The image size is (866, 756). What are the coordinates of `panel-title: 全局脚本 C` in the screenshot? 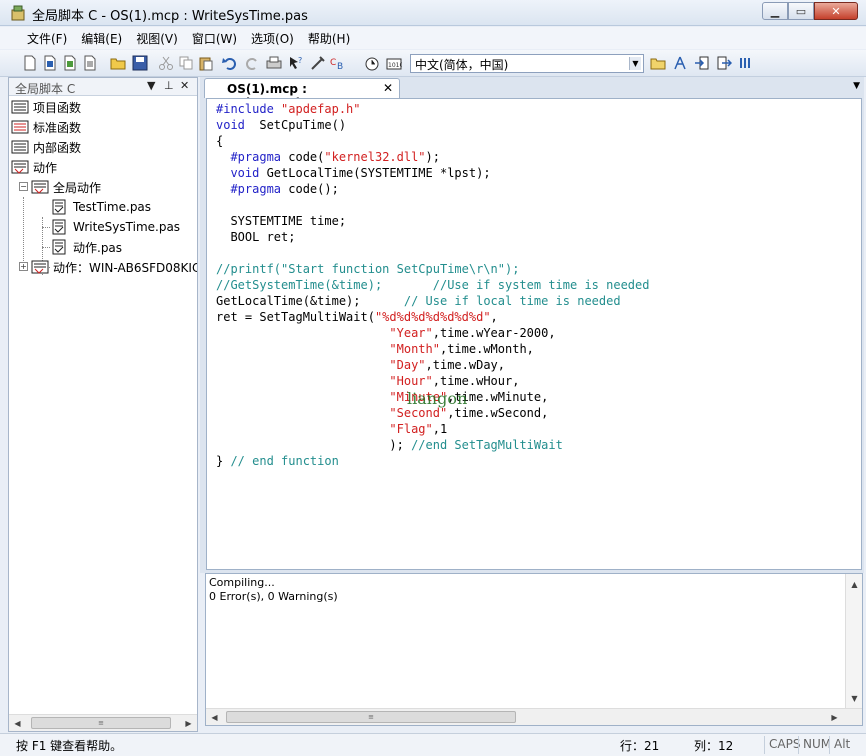 It's located at (45, 89).